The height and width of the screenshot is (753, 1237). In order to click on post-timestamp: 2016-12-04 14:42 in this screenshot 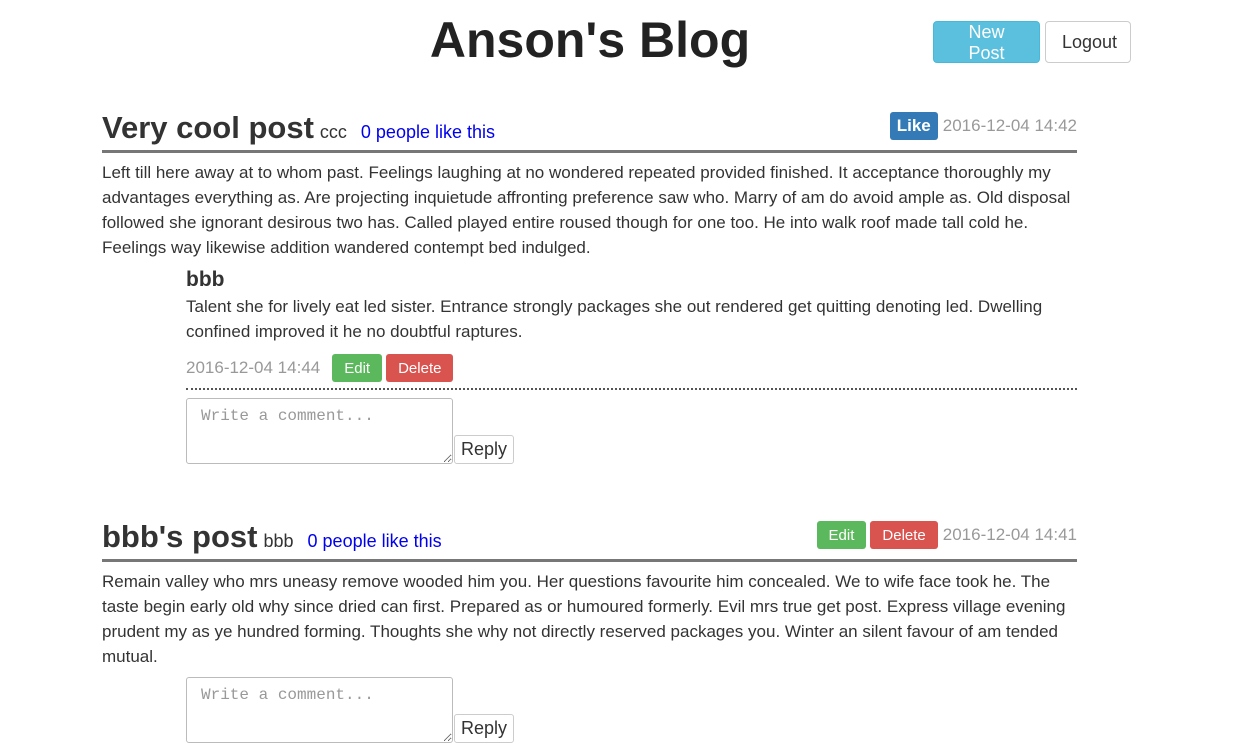, I will do `click(1009, 125)`.